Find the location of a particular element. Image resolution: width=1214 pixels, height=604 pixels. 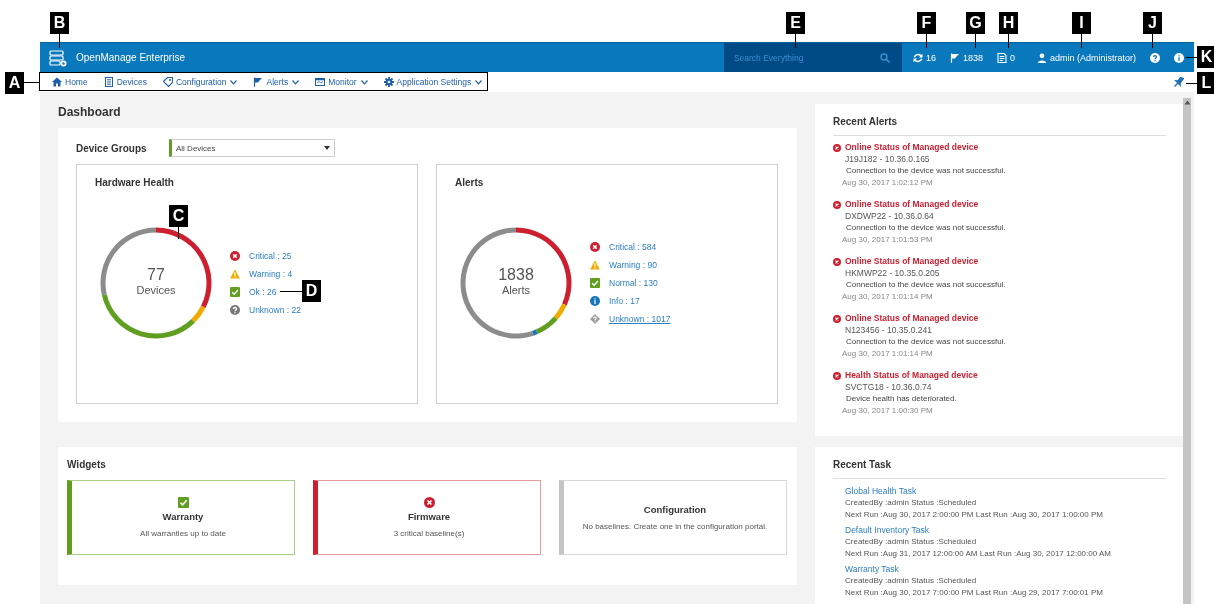

alert-device: HKMWP22 - 10.35.0.205 is located at coordinates (892, 273).